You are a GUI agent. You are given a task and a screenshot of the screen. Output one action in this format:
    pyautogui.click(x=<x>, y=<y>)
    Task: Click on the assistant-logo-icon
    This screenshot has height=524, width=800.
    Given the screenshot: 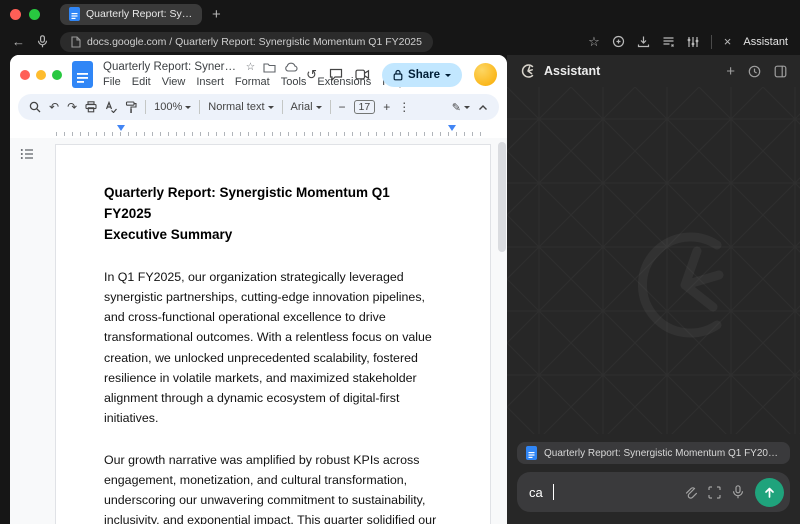 What is the action you would take?
    pyautogui.click(x=528, y=71)
    